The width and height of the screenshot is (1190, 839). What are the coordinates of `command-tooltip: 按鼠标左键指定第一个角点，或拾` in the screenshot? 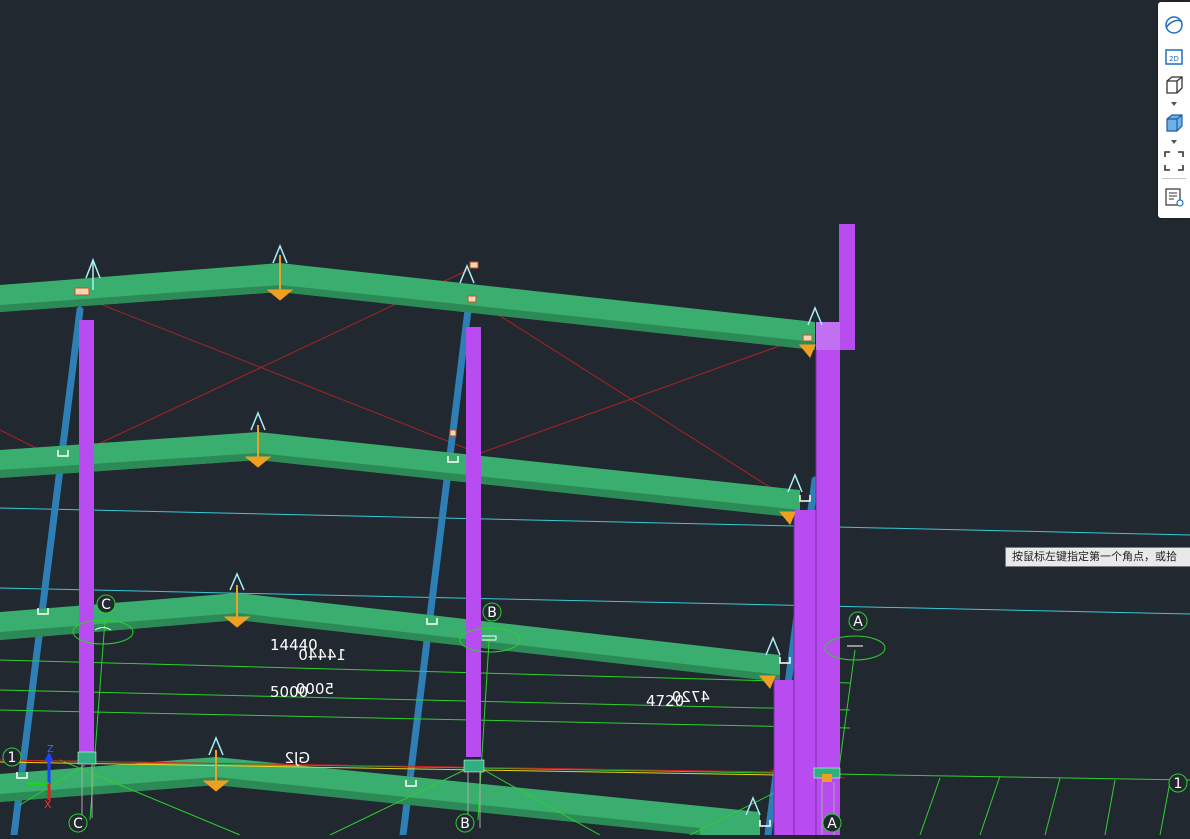 It's located at (1097, 557).